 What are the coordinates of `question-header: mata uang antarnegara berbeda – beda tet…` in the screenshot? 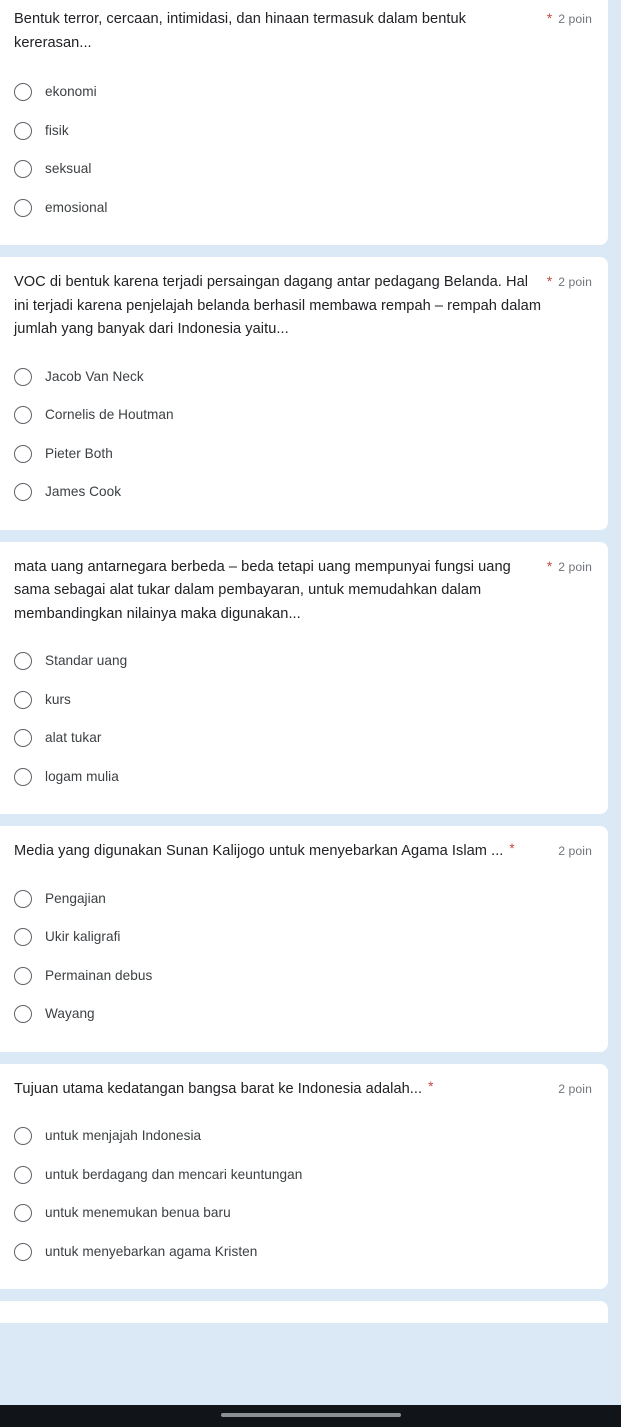 It's located at (304, 591).